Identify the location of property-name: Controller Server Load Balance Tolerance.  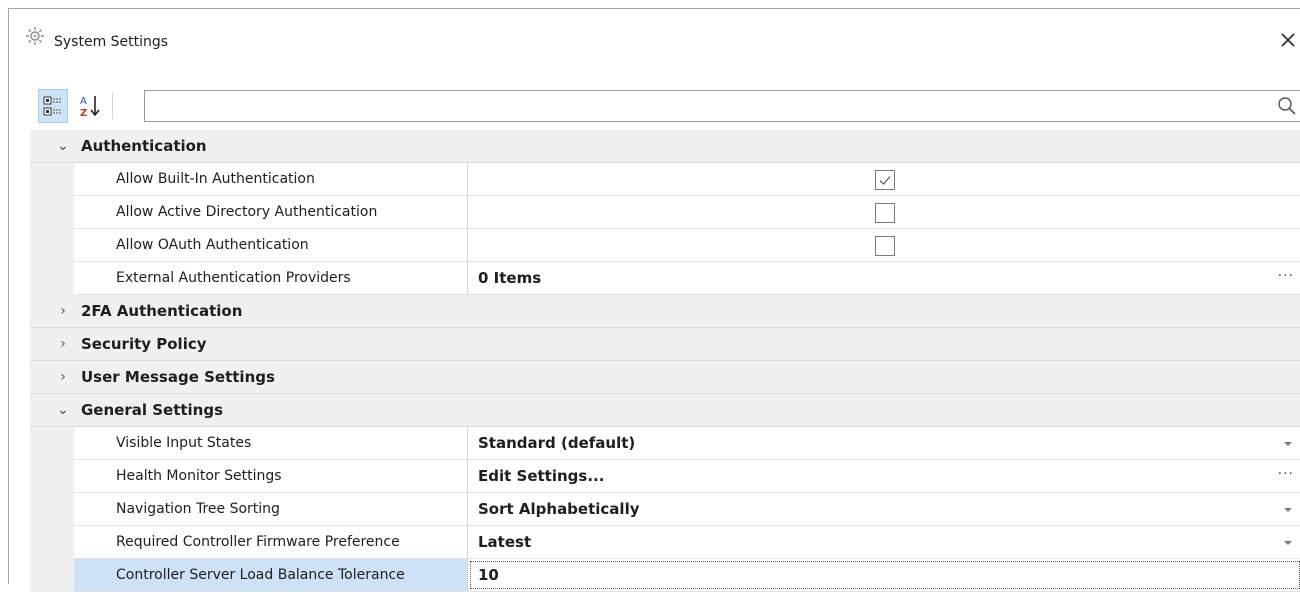
(260, 575).